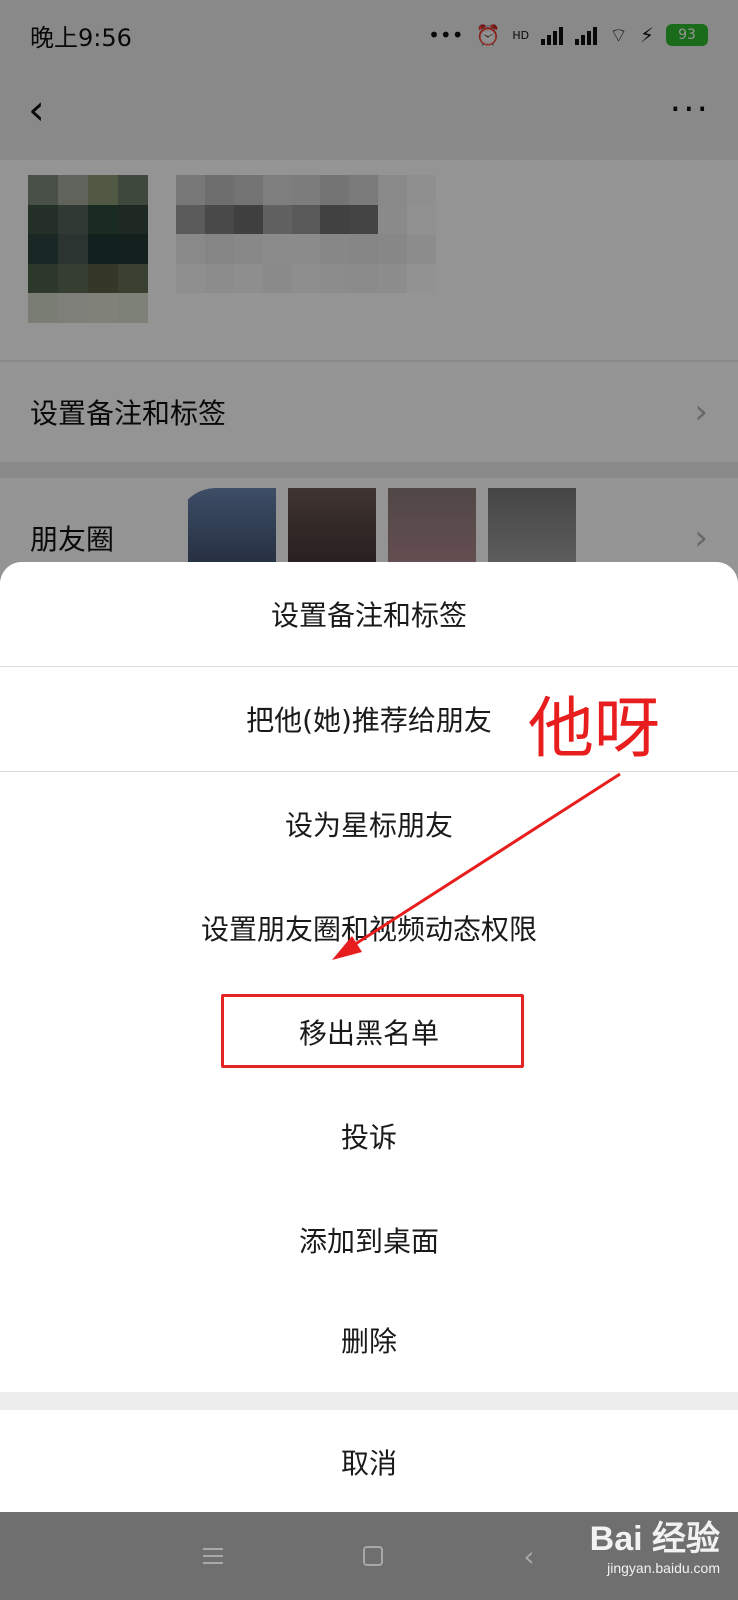 This screenshot has width=738, height=1600. What do you see at coordinates (369, 928) in the screenshot?
I see `sheet-item-moments-permission: 设置朋友圈和视频动态权限` at bounding box center [369, 928].